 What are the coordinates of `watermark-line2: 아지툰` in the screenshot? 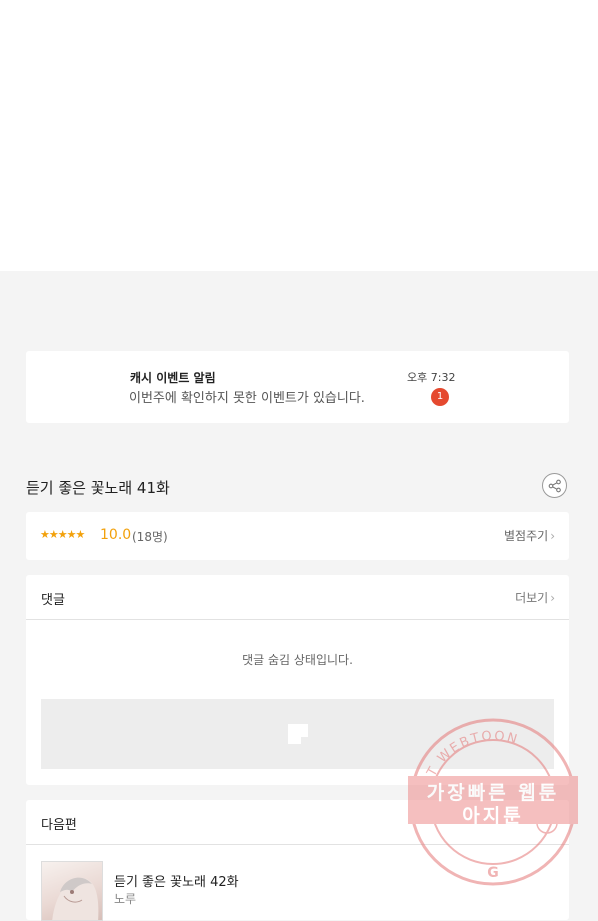 It's located at (493, 816).